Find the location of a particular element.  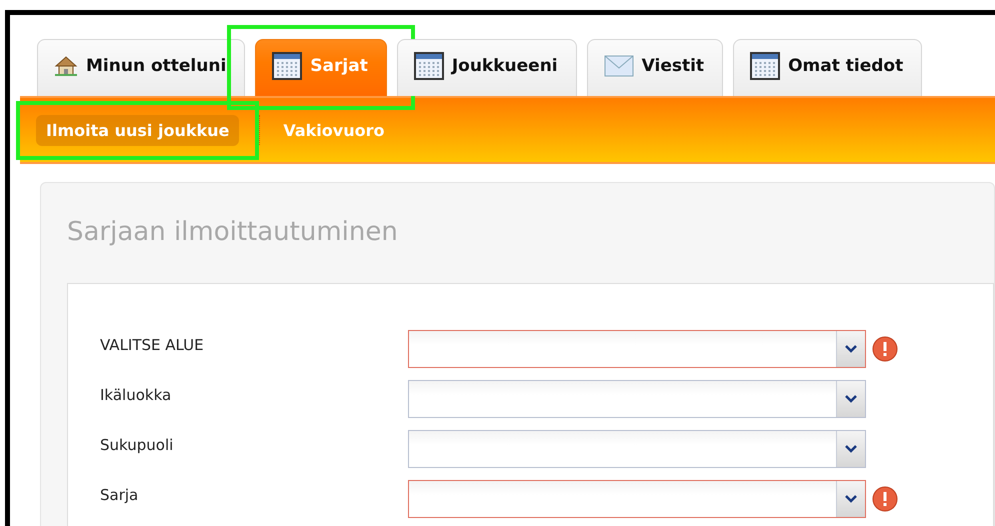

house-icon is located at coordinates (66, 66).